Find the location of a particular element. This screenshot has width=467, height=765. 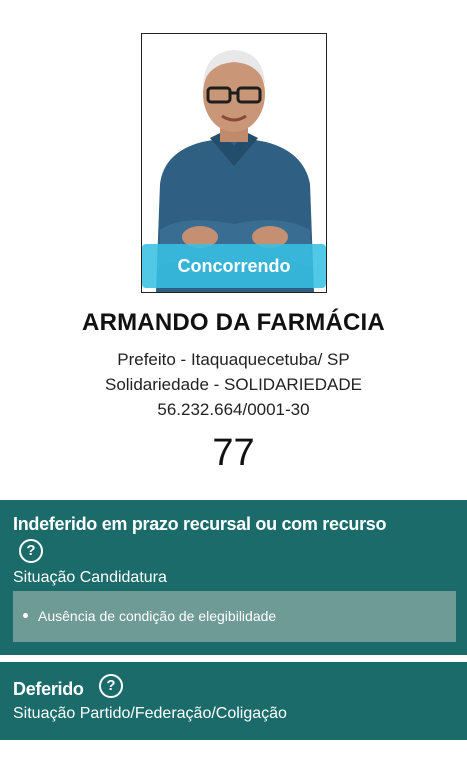

reason-item: Ausência de condição de elegibilidade is located at coordinates (239, 616).